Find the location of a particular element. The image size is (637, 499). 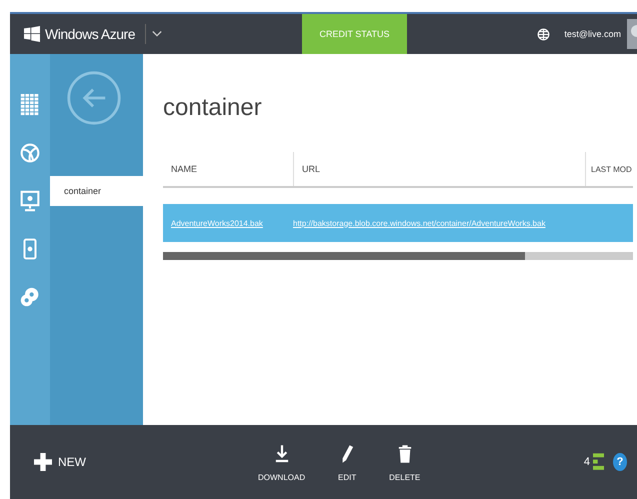

monitor-icon is located at coordinates (30, 201).